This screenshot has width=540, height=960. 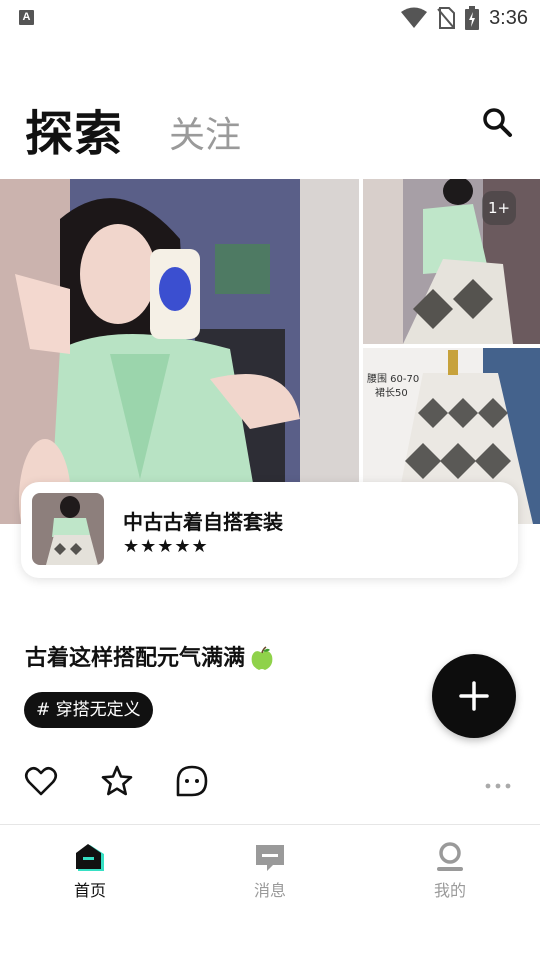 I want to click on battery-charging-icon, so click(x=472, y=18).